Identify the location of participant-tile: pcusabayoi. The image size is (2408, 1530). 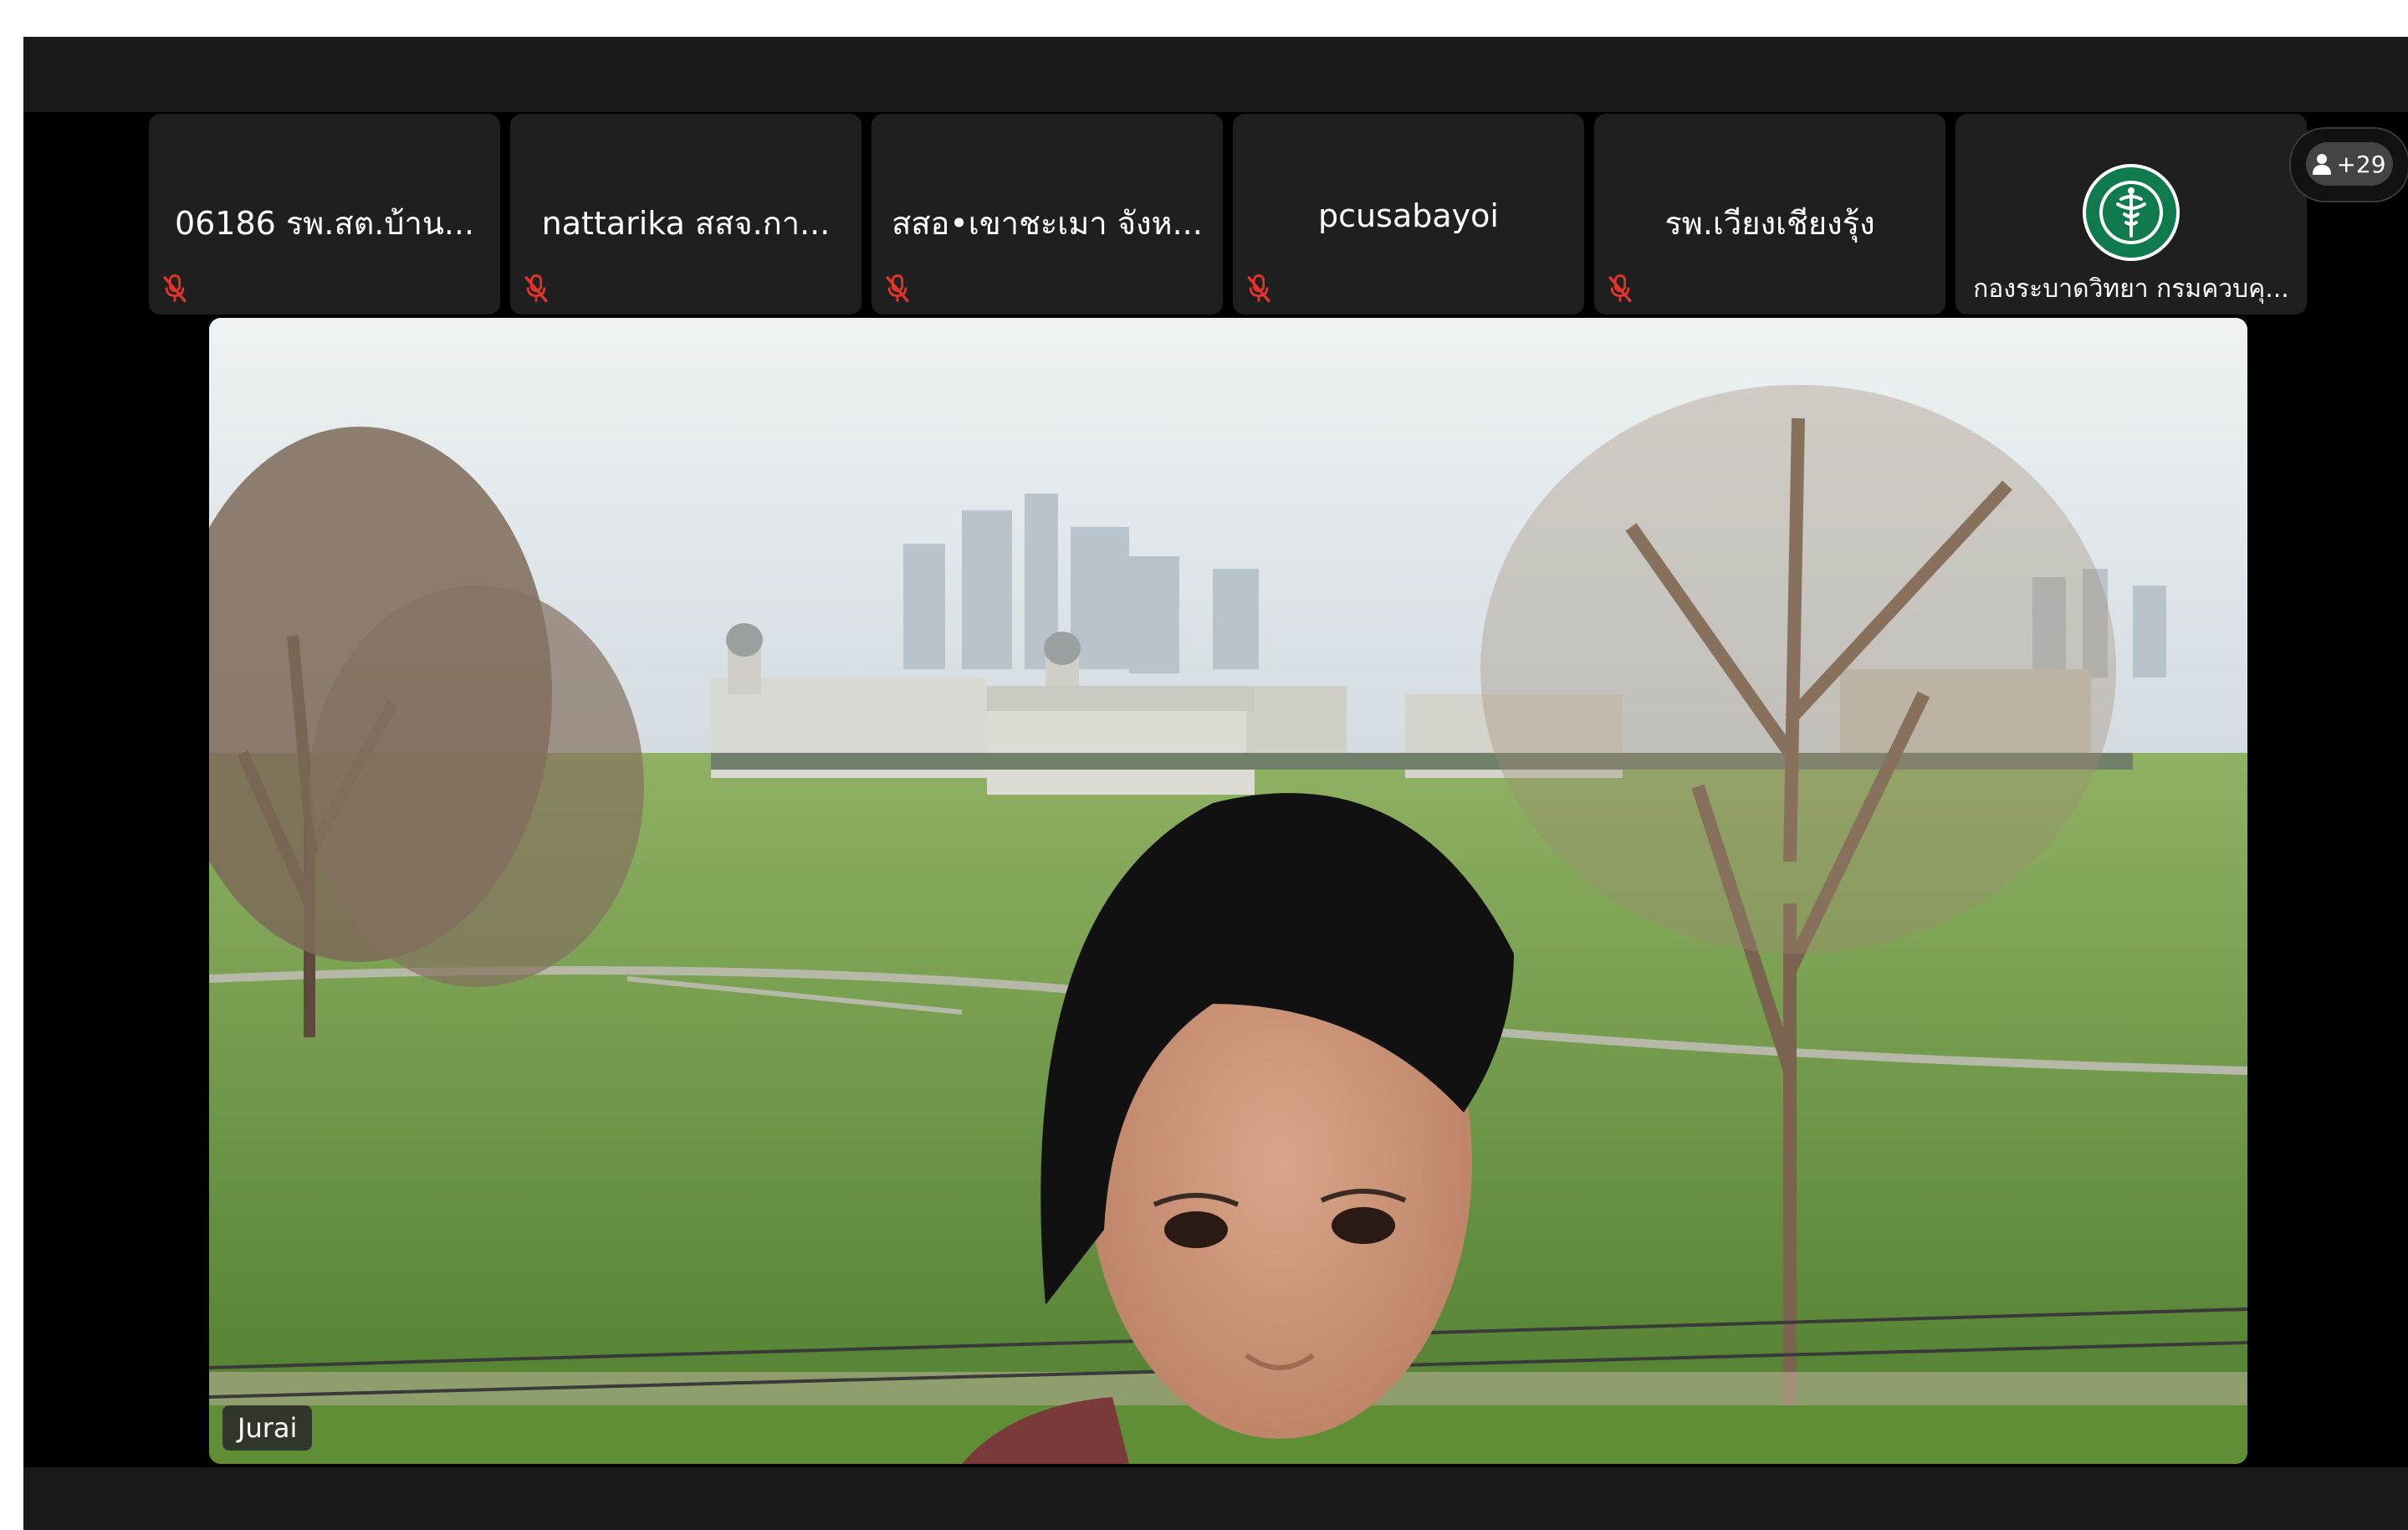
(1408, 214).